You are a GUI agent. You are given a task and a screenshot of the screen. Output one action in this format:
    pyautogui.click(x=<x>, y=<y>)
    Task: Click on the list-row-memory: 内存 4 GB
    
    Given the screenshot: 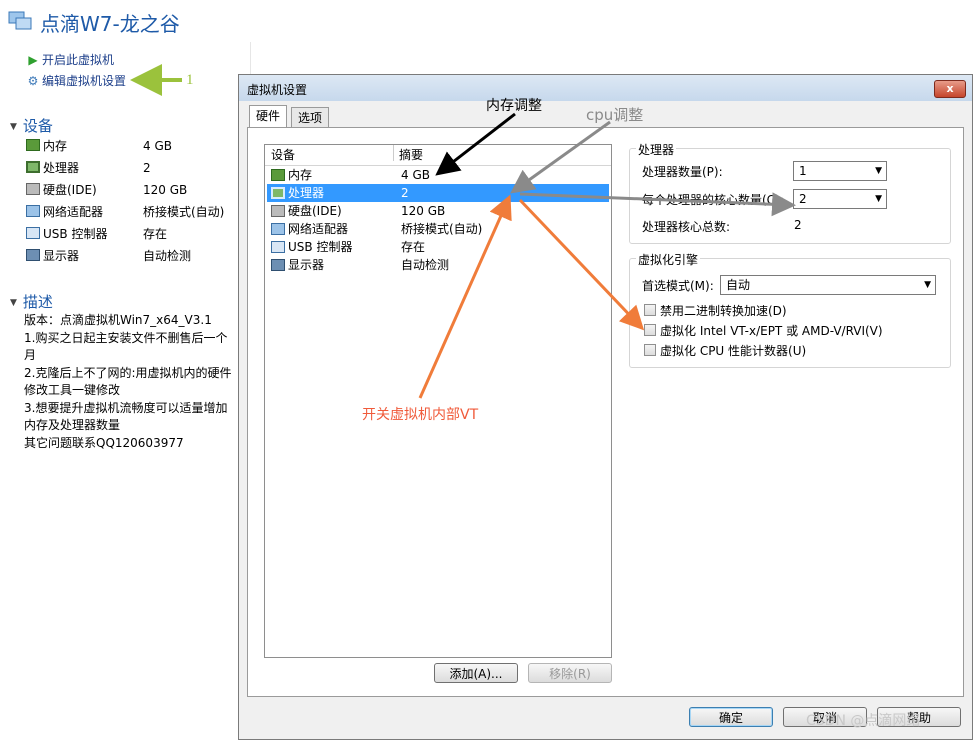 What is the action you would take?
    pyautogui.click(x=438, y=175)
    